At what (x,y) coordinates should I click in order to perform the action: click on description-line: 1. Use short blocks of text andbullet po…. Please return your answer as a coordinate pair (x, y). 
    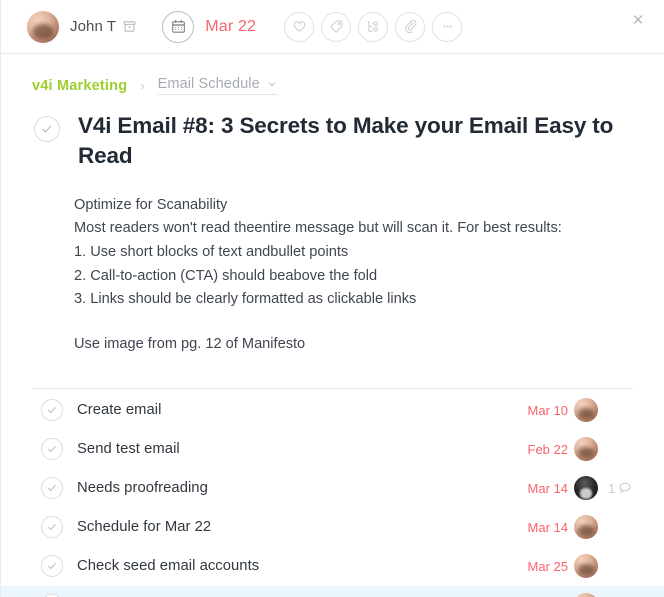
    Looking at the image, I should click on (211, 252).